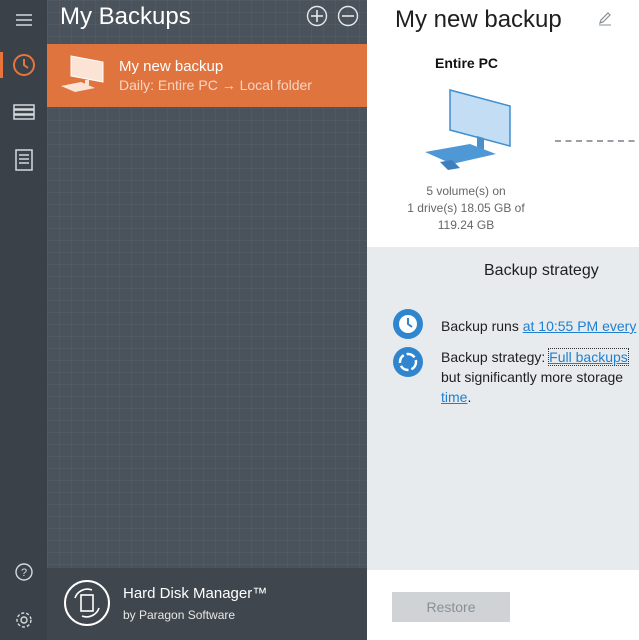 The height and width of the screenshot is (640, 639). I want to click on schedule-link: at 10:55 PM every, so click(580, 326).